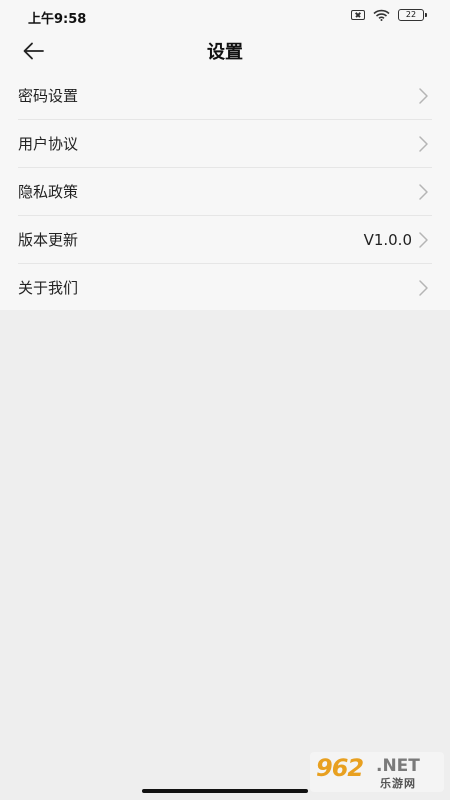  I want to click on watermark-number: 962, so click(340, 768).